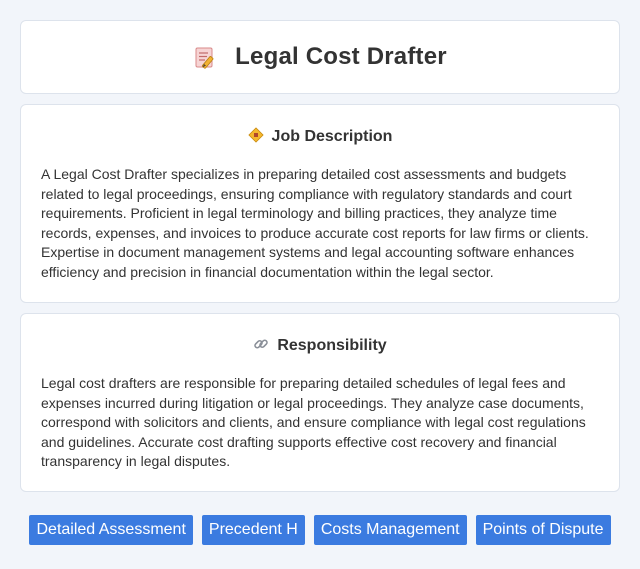 The height and width of the screenshot is (569, 640). I want to click on responsibility-header: Responsibility, so click(320, 346).